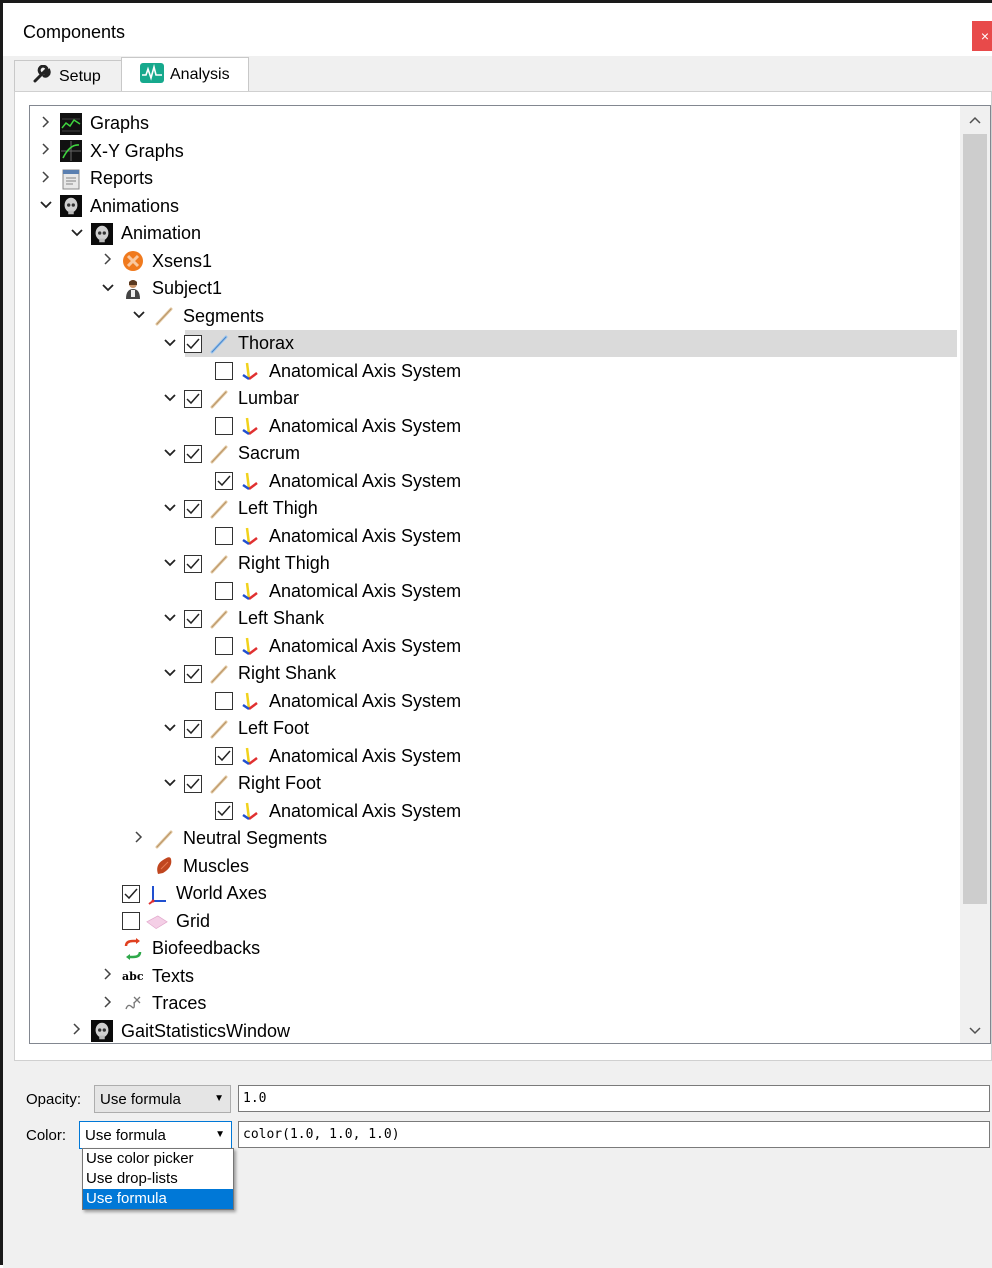  Describe the element at coordinates (185, 74) in the screenshot. I see `tab-analysis: Analysis` at that location.